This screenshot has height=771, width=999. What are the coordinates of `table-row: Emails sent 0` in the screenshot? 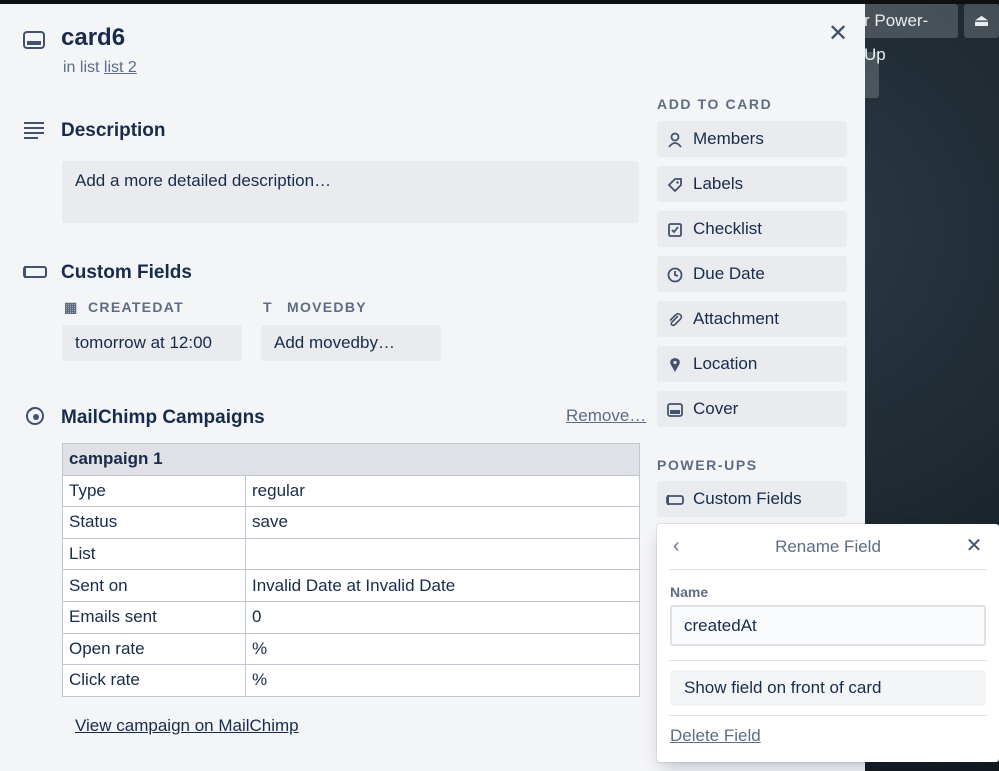 It's located at (351, 617).